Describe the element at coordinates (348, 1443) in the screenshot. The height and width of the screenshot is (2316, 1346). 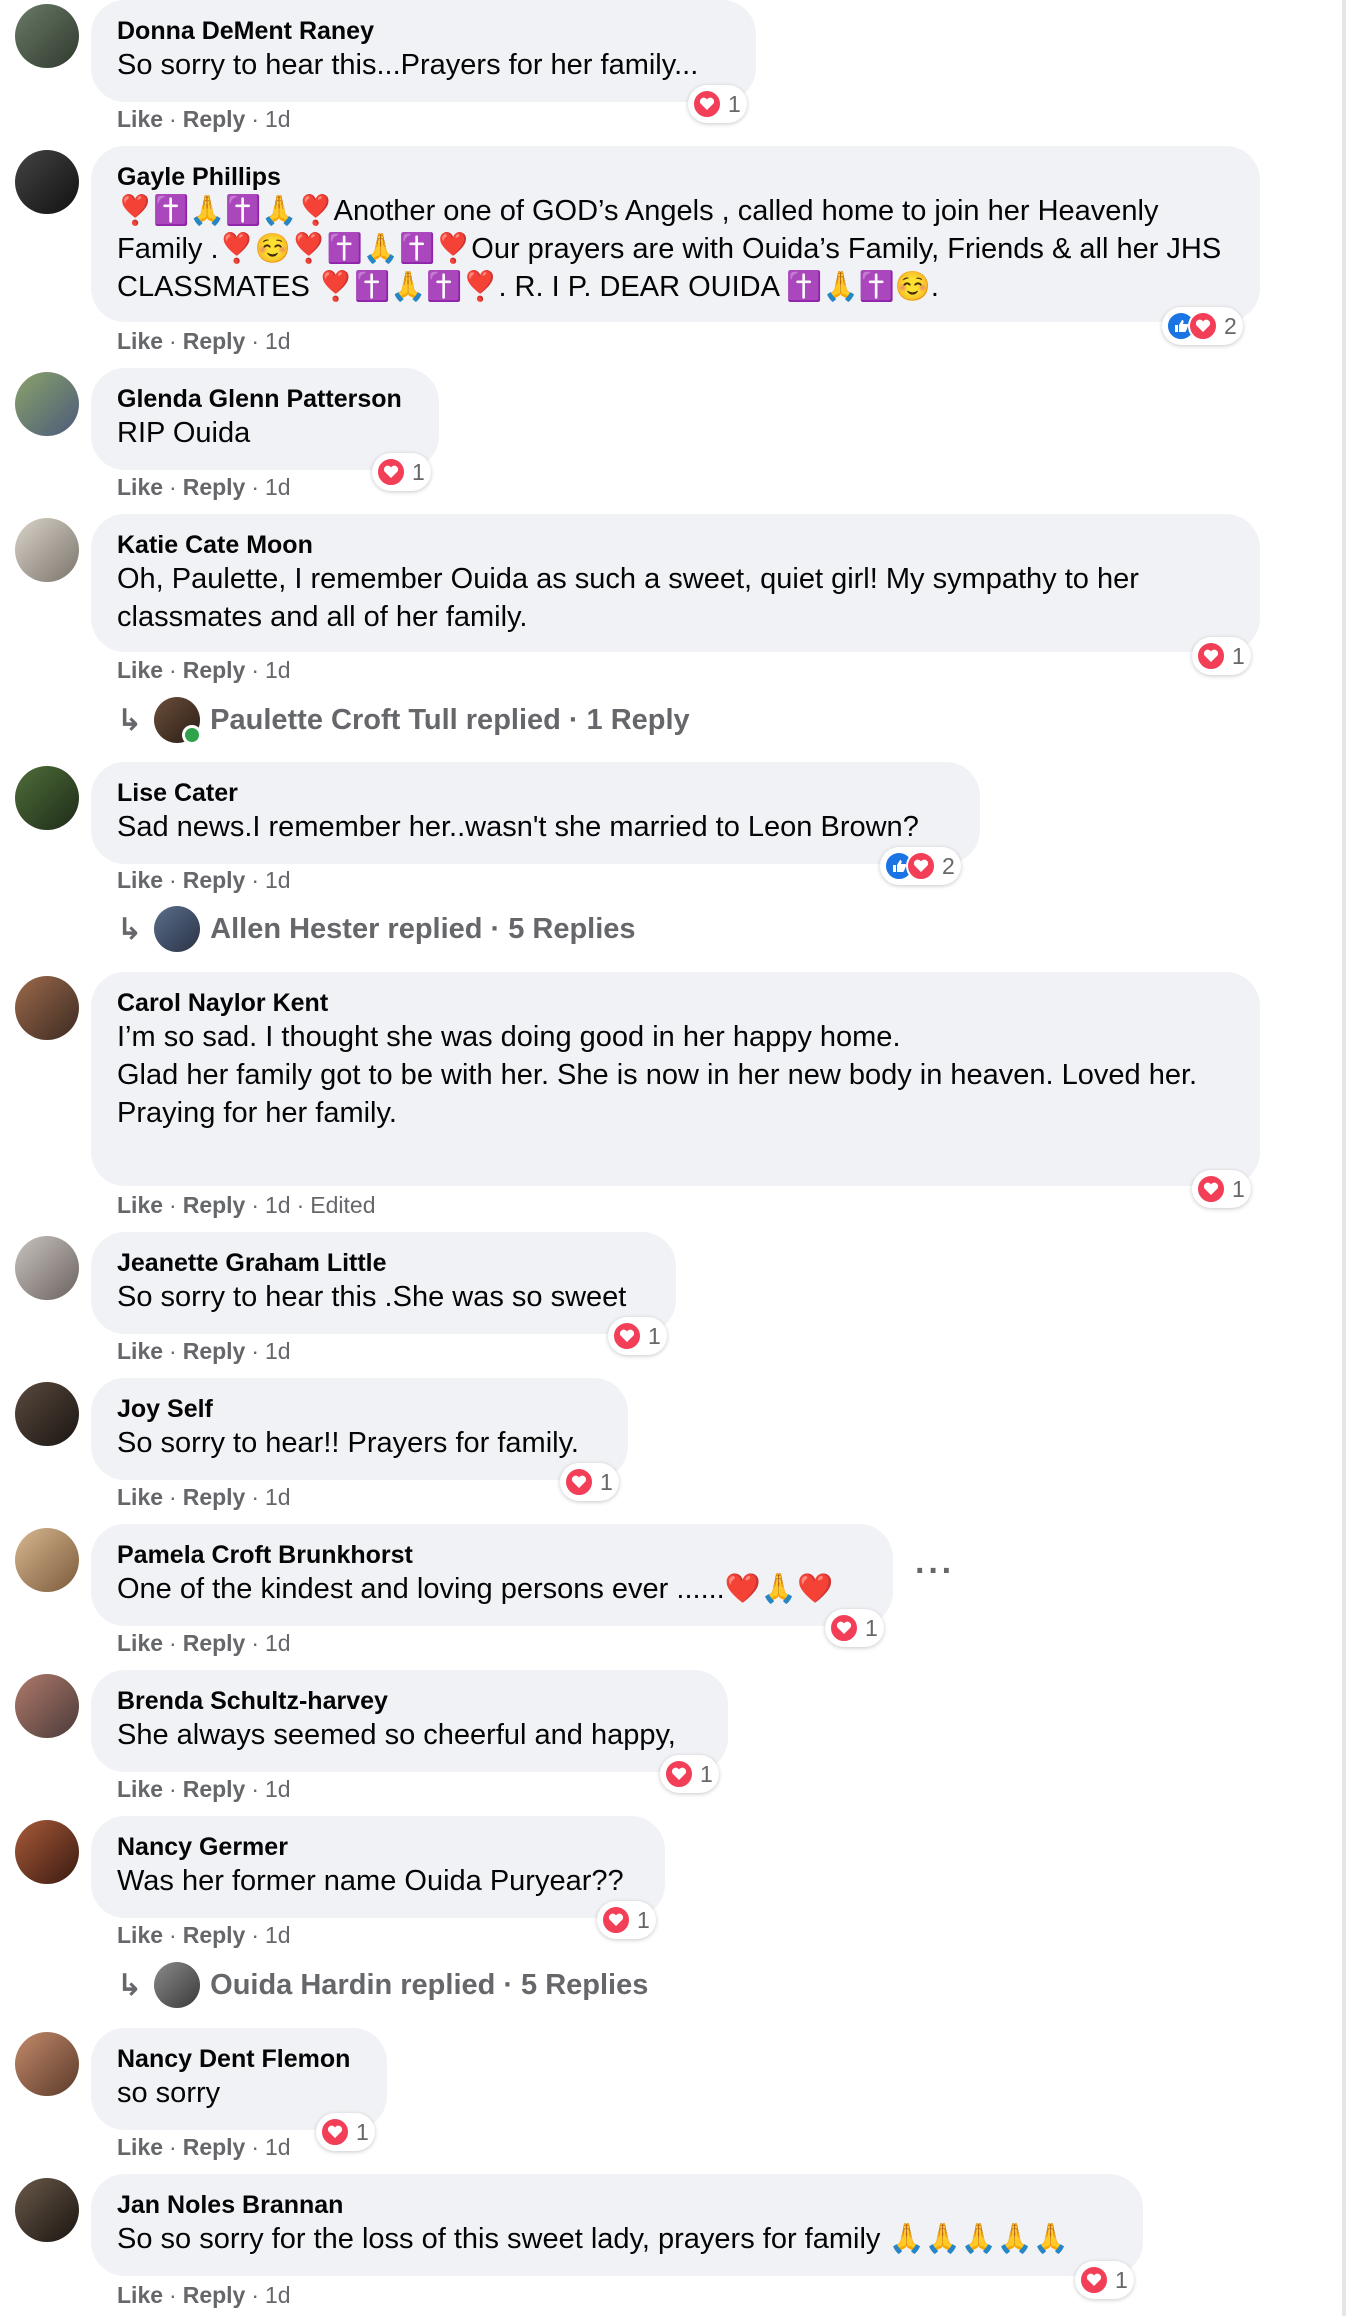
I see `comment-text: So sorry to hear!! Prayers for family.` at that location.